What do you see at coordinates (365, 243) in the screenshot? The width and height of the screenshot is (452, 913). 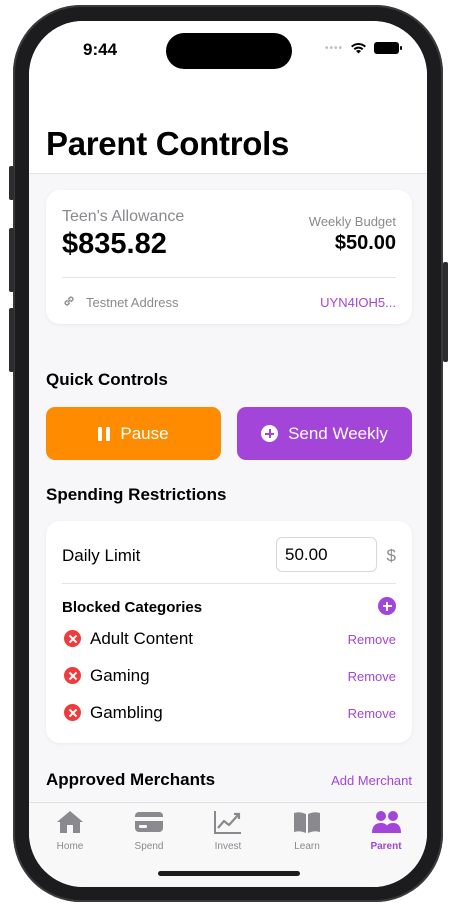 I see `weekly-budget-amount: $50.00` at bounding box center [365, 243].